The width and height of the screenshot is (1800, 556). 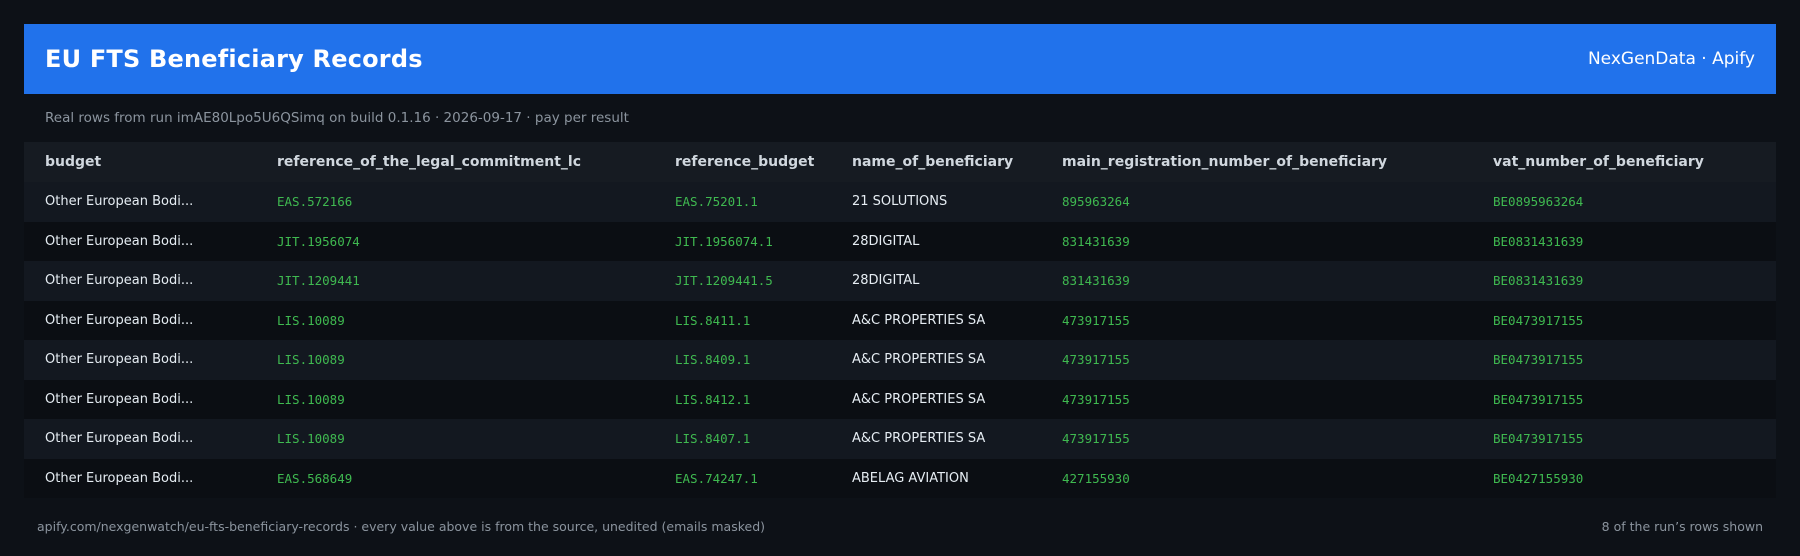 What do you see at coordinates (455, 478) in the screenshot?
I see `cell-reference-legal-commitment: EAS.568649` at bounding box center [455, 478].